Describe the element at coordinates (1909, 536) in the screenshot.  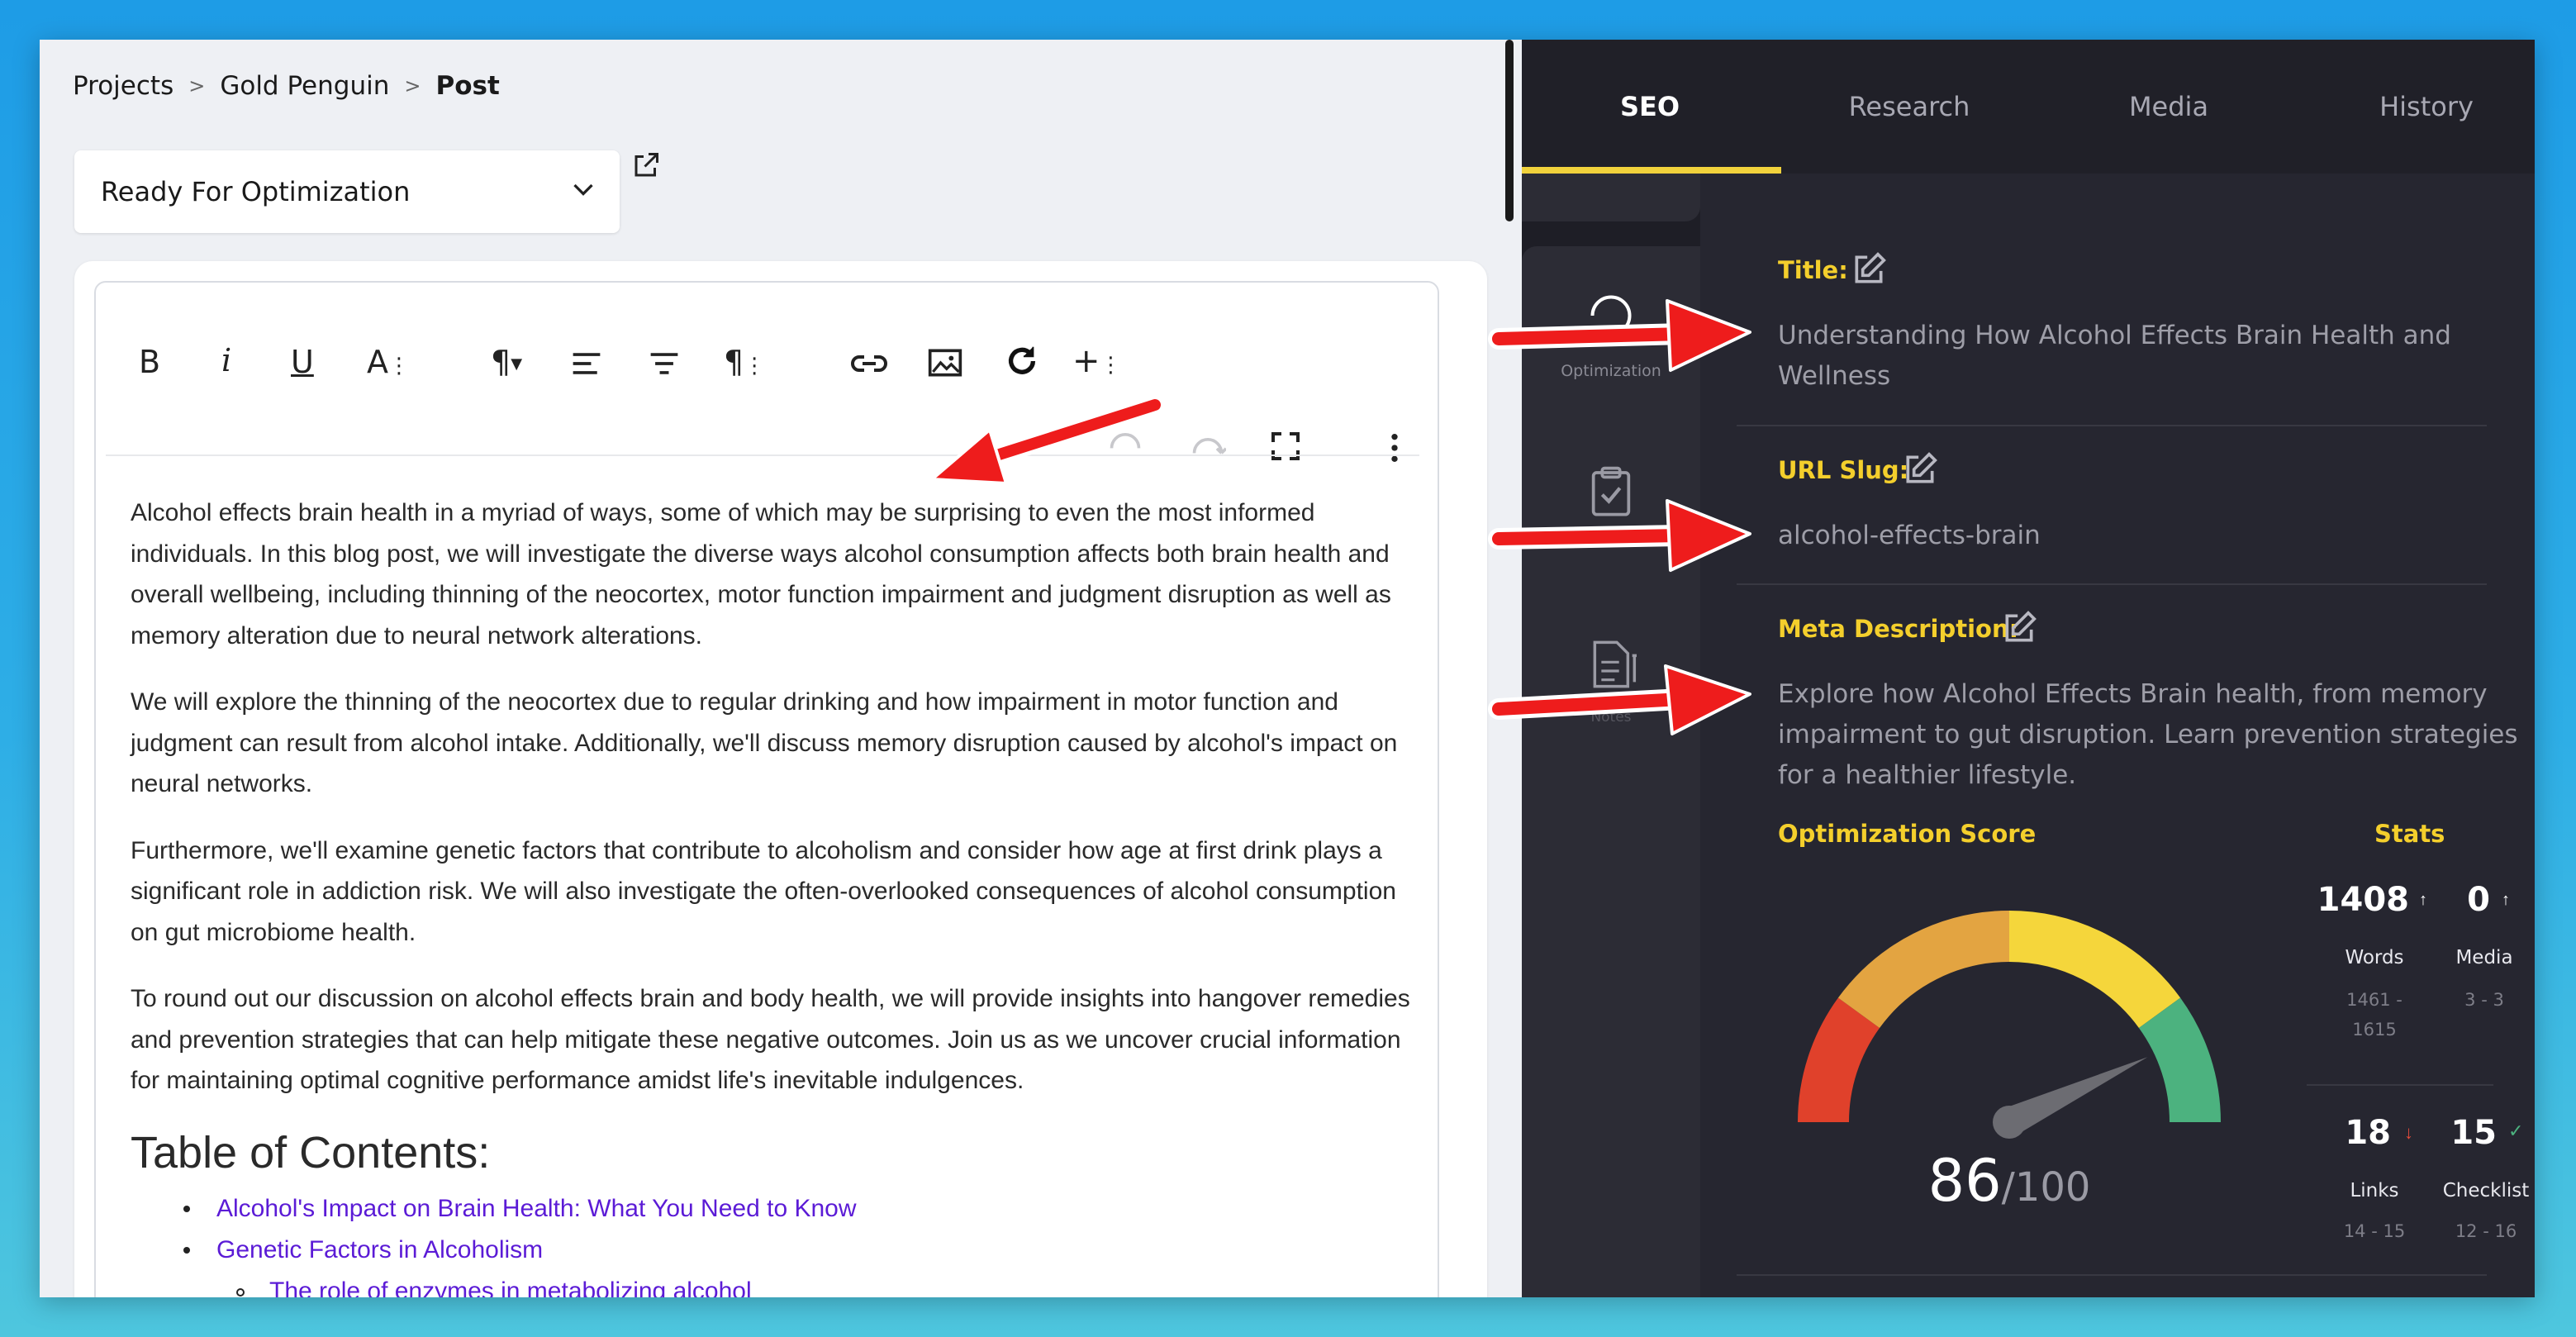
I see `url-slug-value: alcohol-effects-brain` at that location.